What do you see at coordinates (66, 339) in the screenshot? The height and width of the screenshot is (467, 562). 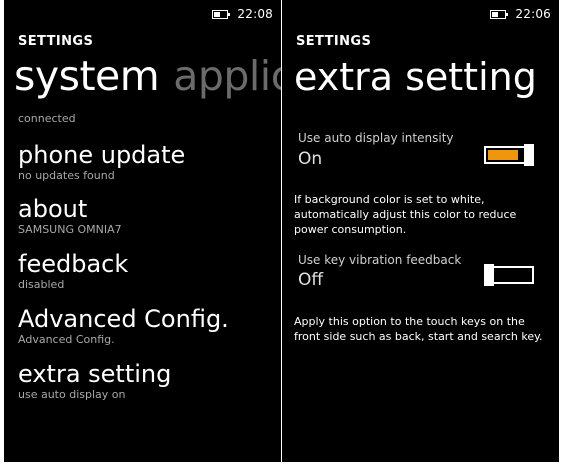 I see `list-item-sub: Advanced Config.` at bounding box center [66, 339].